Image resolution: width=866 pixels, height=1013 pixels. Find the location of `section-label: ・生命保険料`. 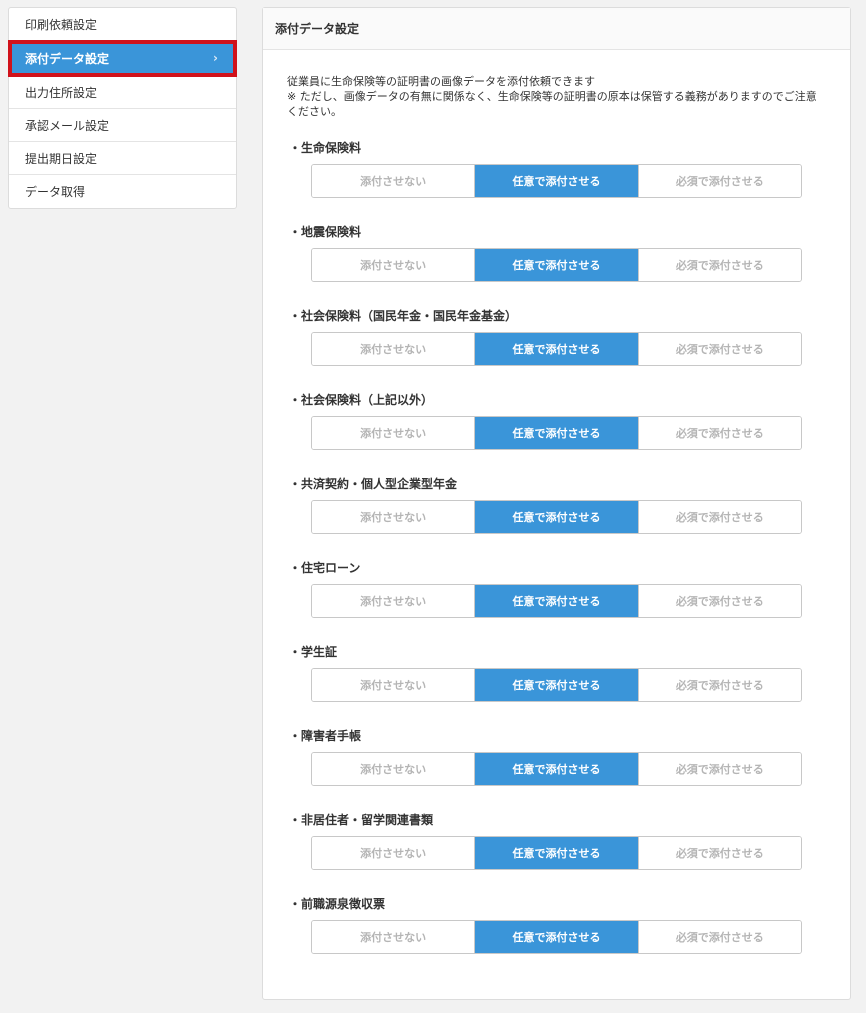

section-label: ・生命保険料 is located at coordinates (325, 148).